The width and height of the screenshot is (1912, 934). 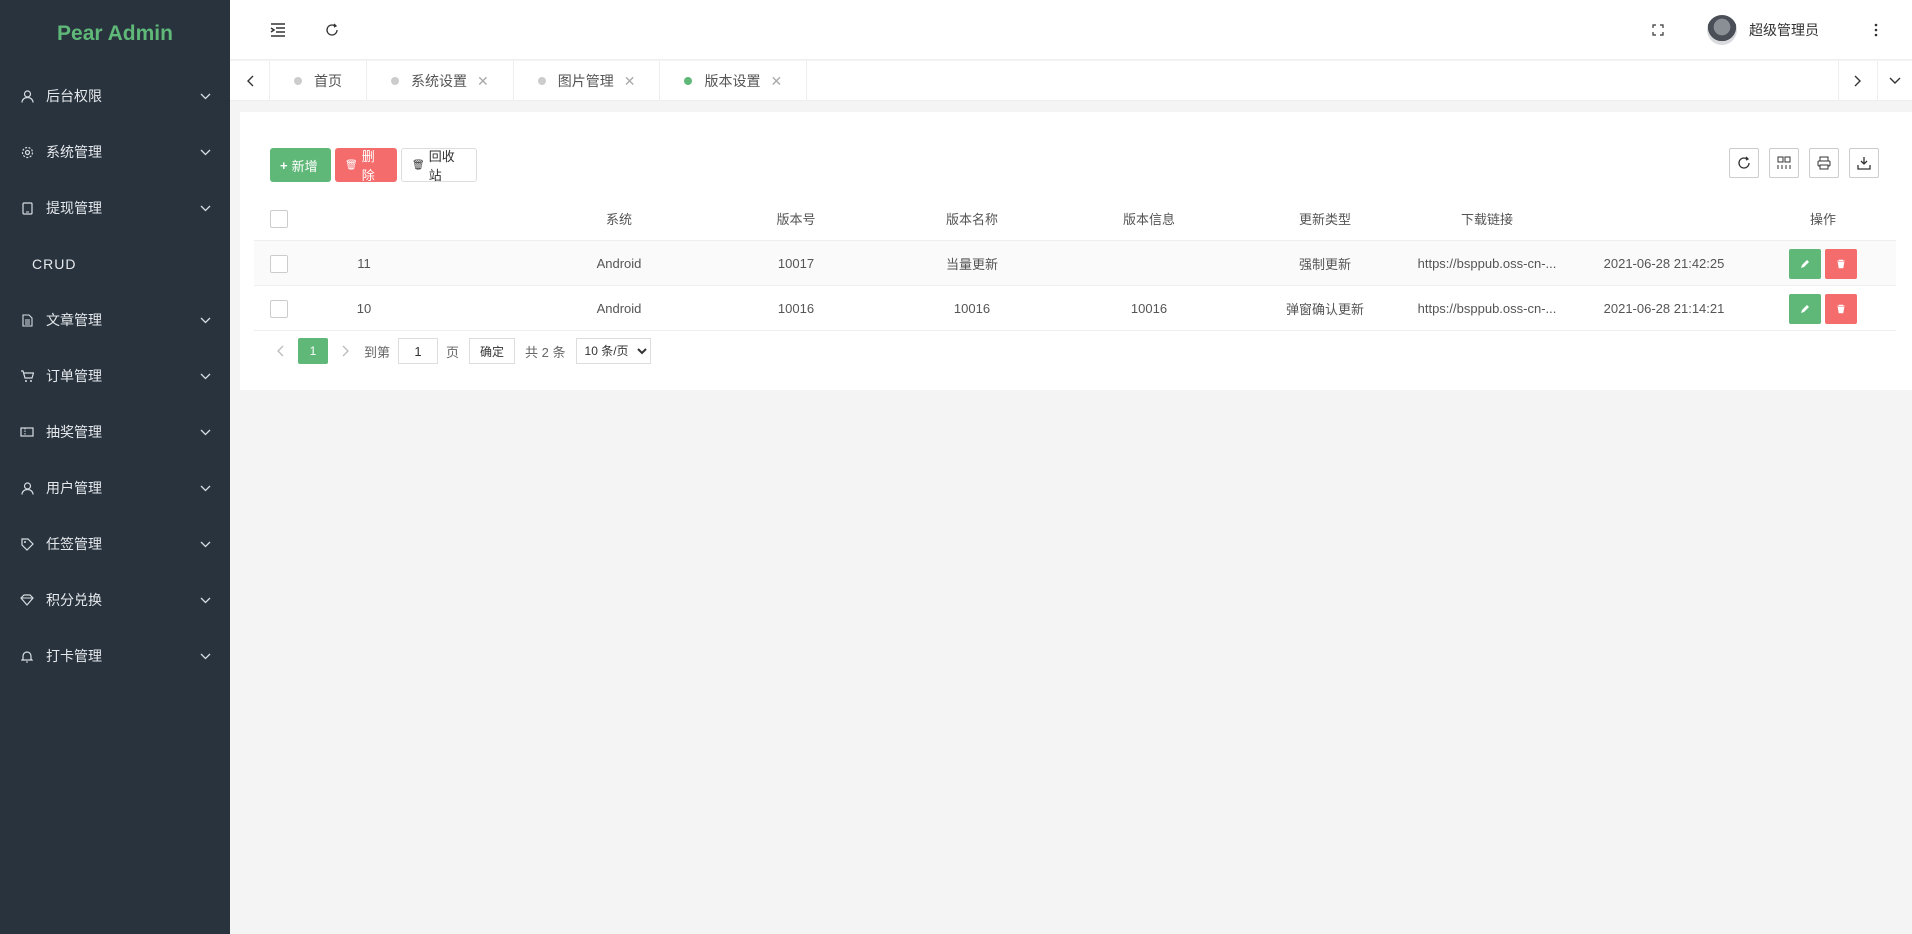 What do you see at coordinates (313, 351) in the screenshot?
I see `page-number: 1` at bounding box center [313, 351].